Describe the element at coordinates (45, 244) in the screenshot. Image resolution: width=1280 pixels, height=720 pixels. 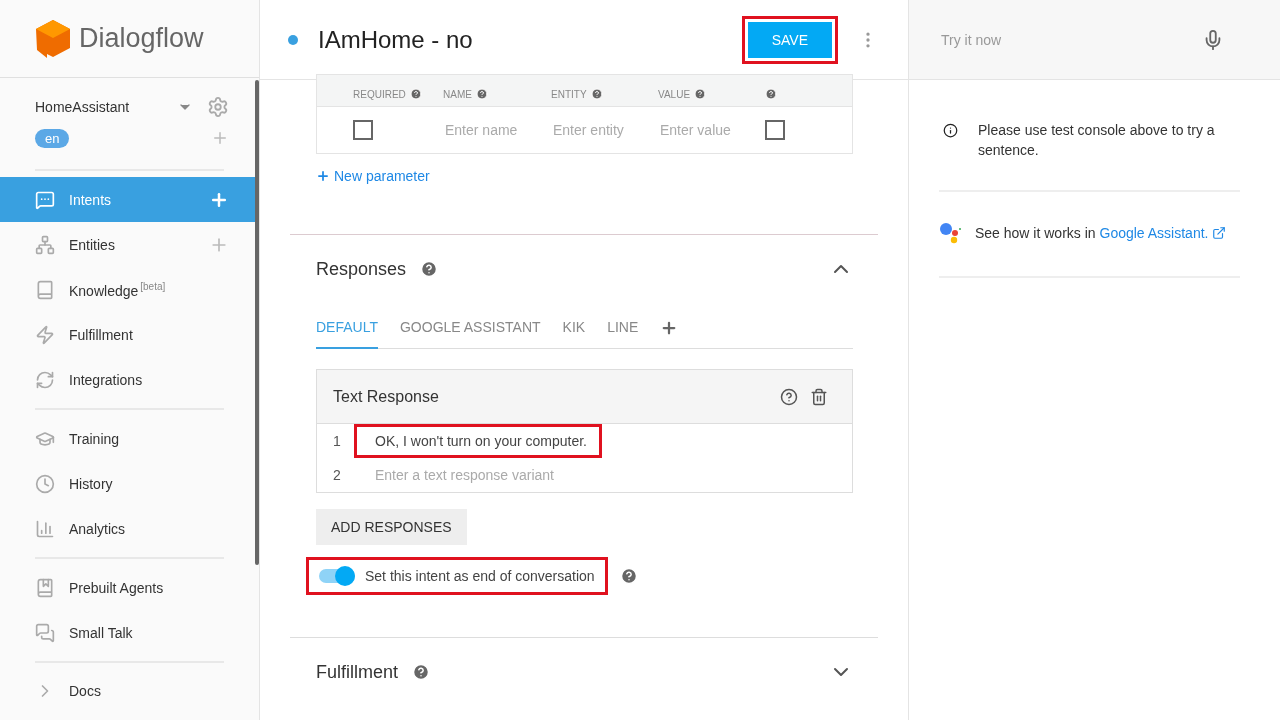
I see `hierarchy-icon` at that location.